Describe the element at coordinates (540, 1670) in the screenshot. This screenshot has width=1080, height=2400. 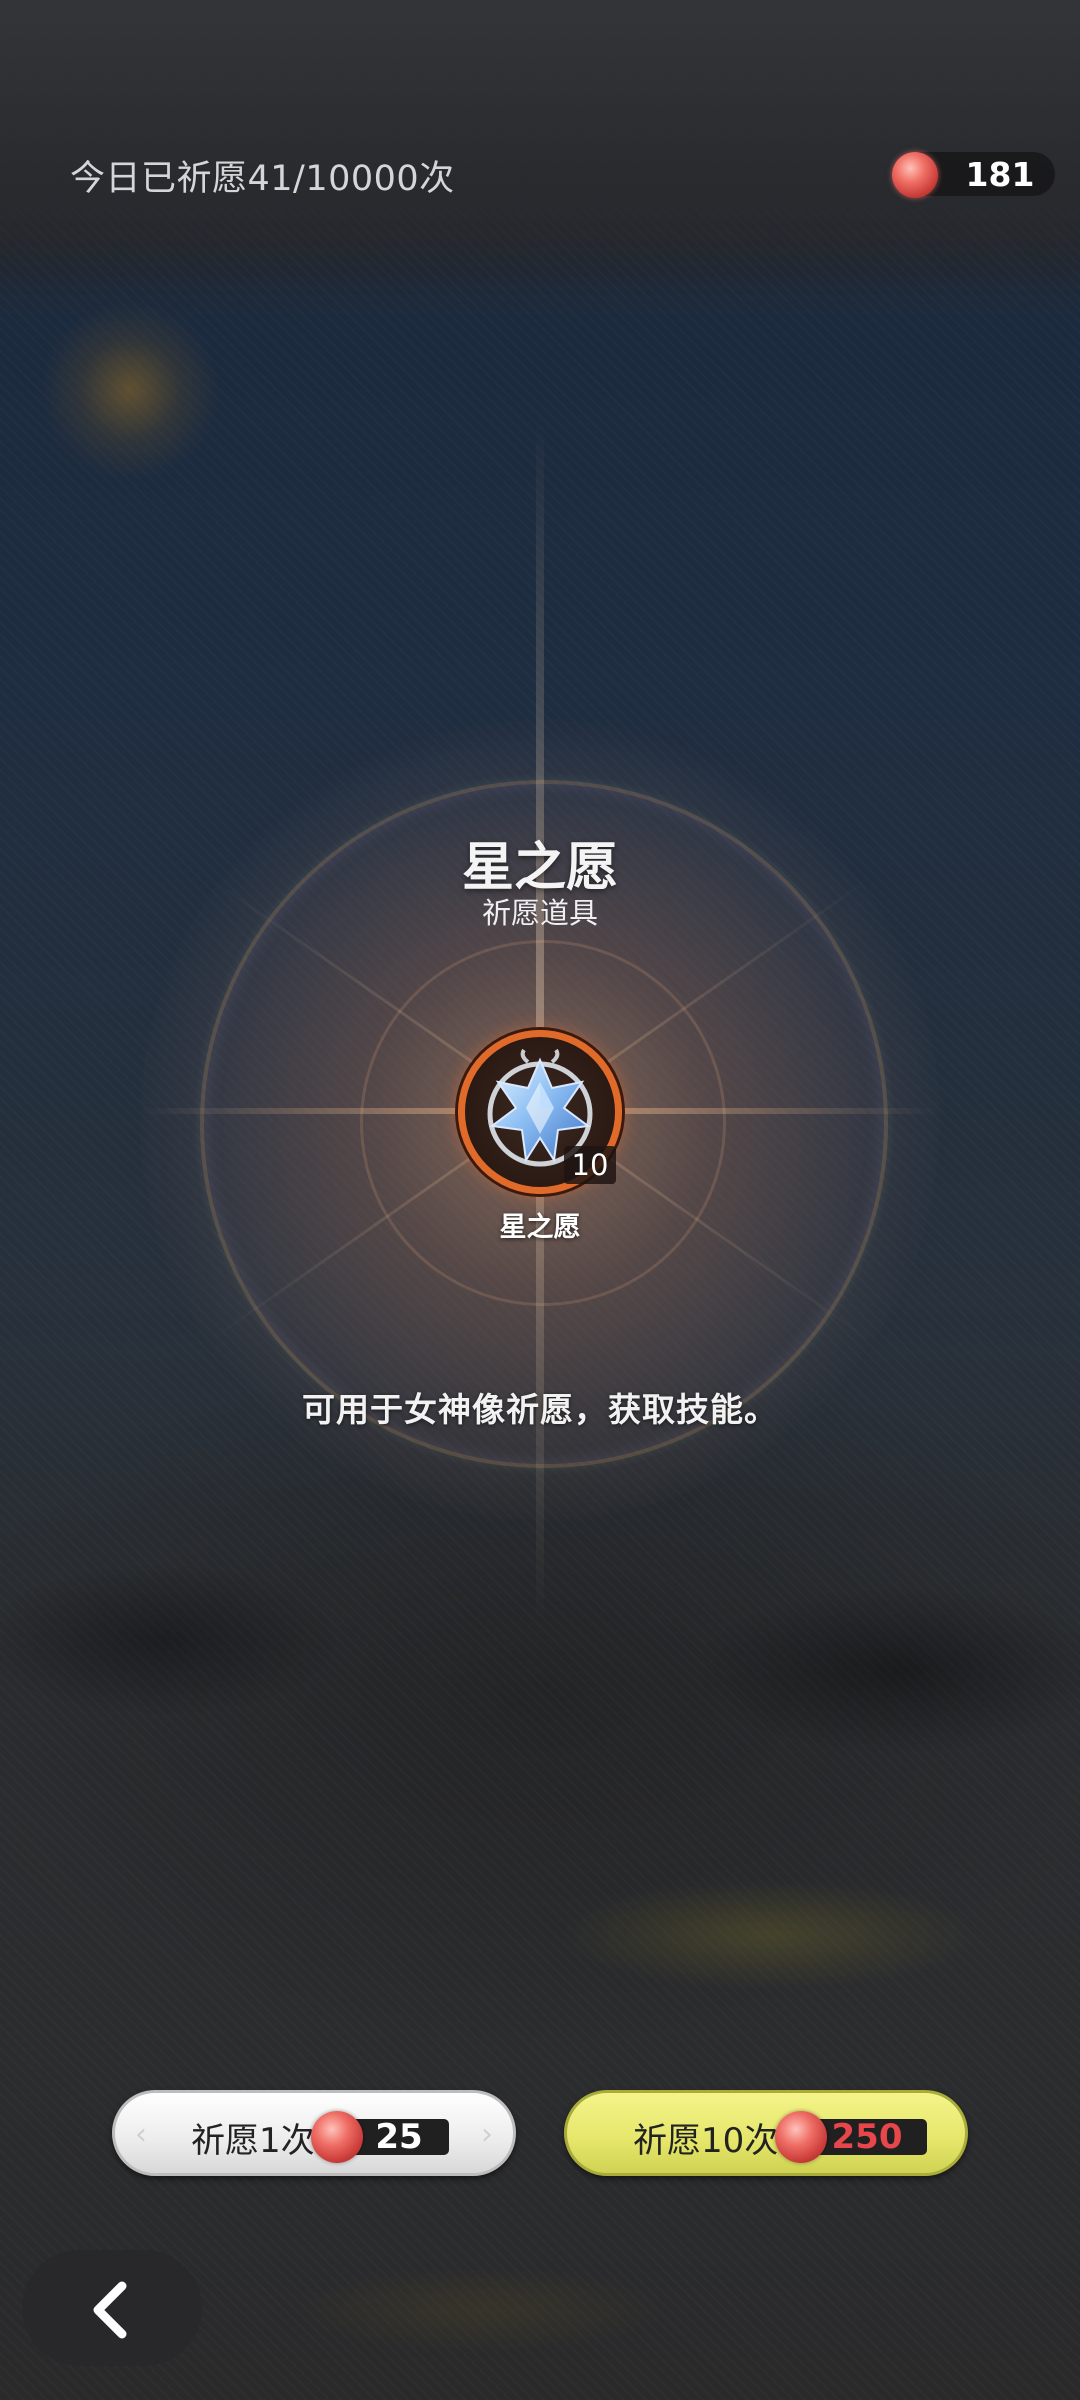
I see `background-scenery` at that location.